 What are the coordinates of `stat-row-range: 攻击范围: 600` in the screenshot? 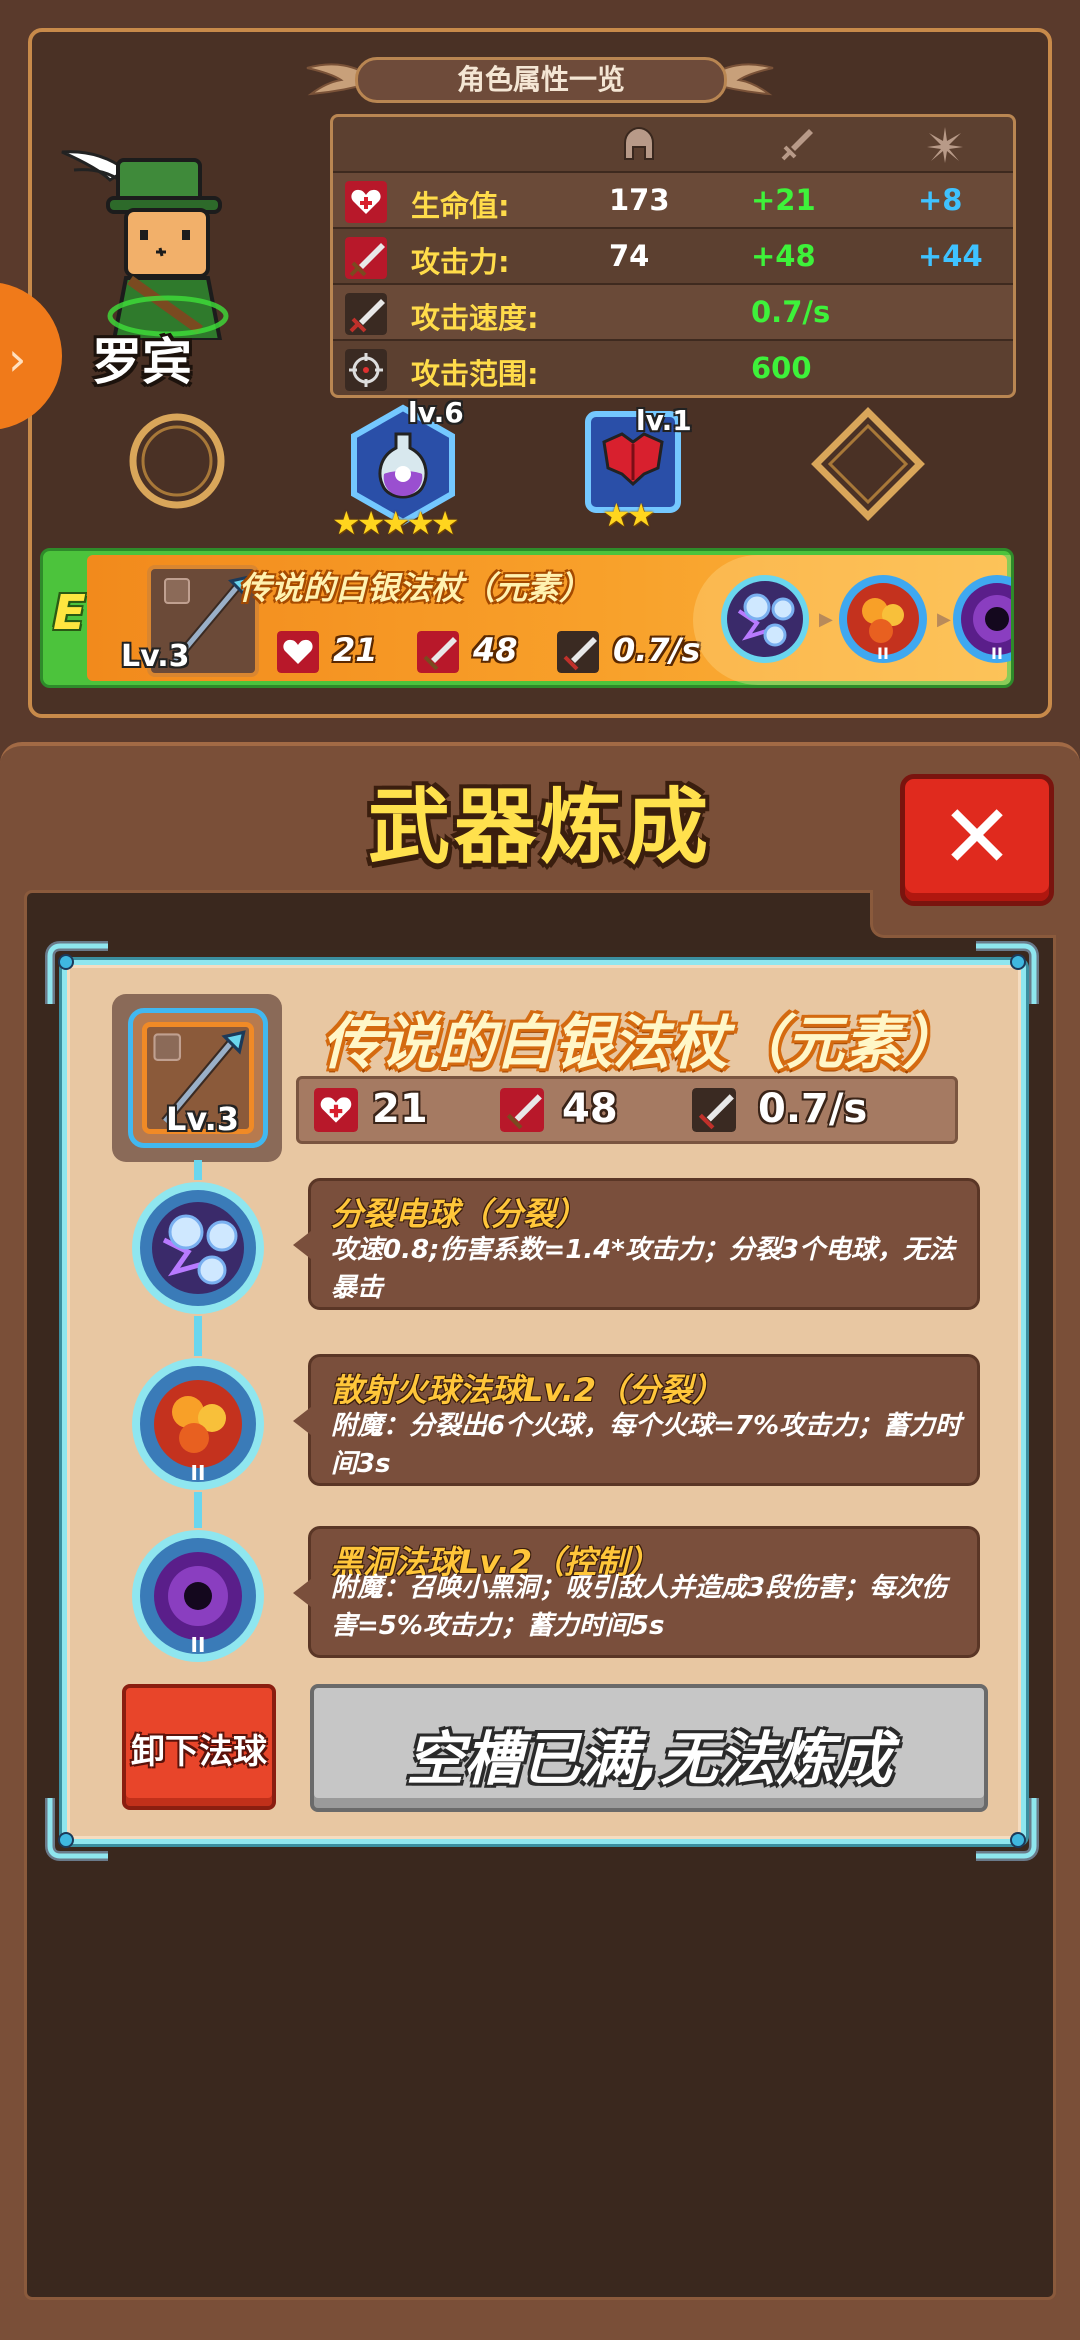 It's located at (673, 368).